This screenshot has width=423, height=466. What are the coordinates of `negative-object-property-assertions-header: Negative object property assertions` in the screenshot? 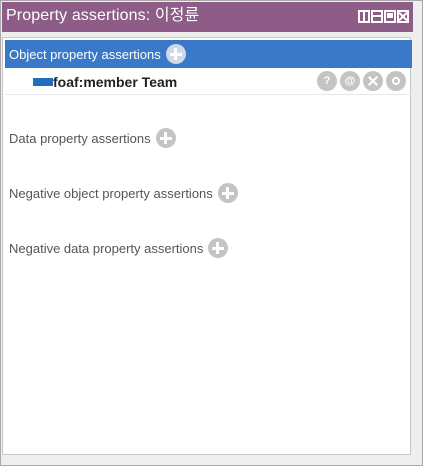 It's located at (208, 193).